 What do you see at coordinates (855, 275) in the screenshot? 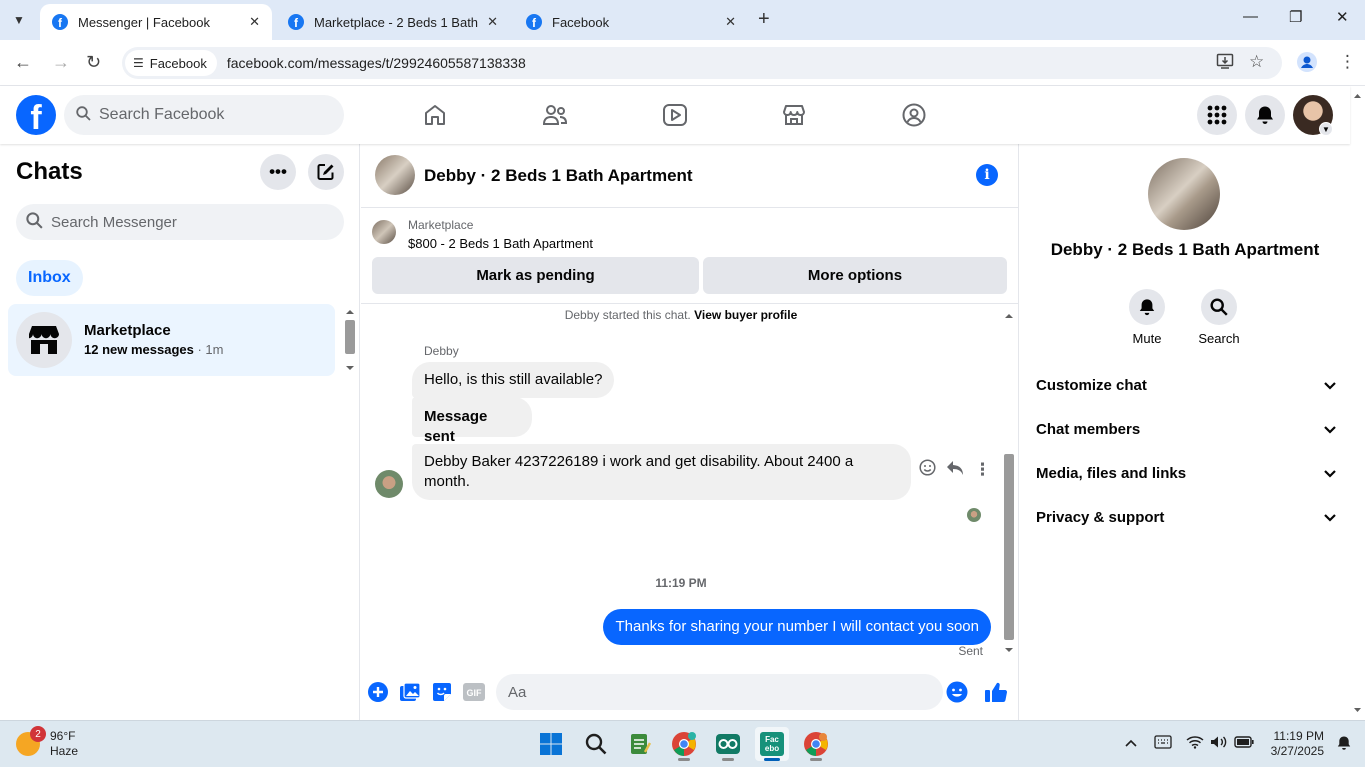
I see `more-options-button: More options` at bounding box center [855, 275].